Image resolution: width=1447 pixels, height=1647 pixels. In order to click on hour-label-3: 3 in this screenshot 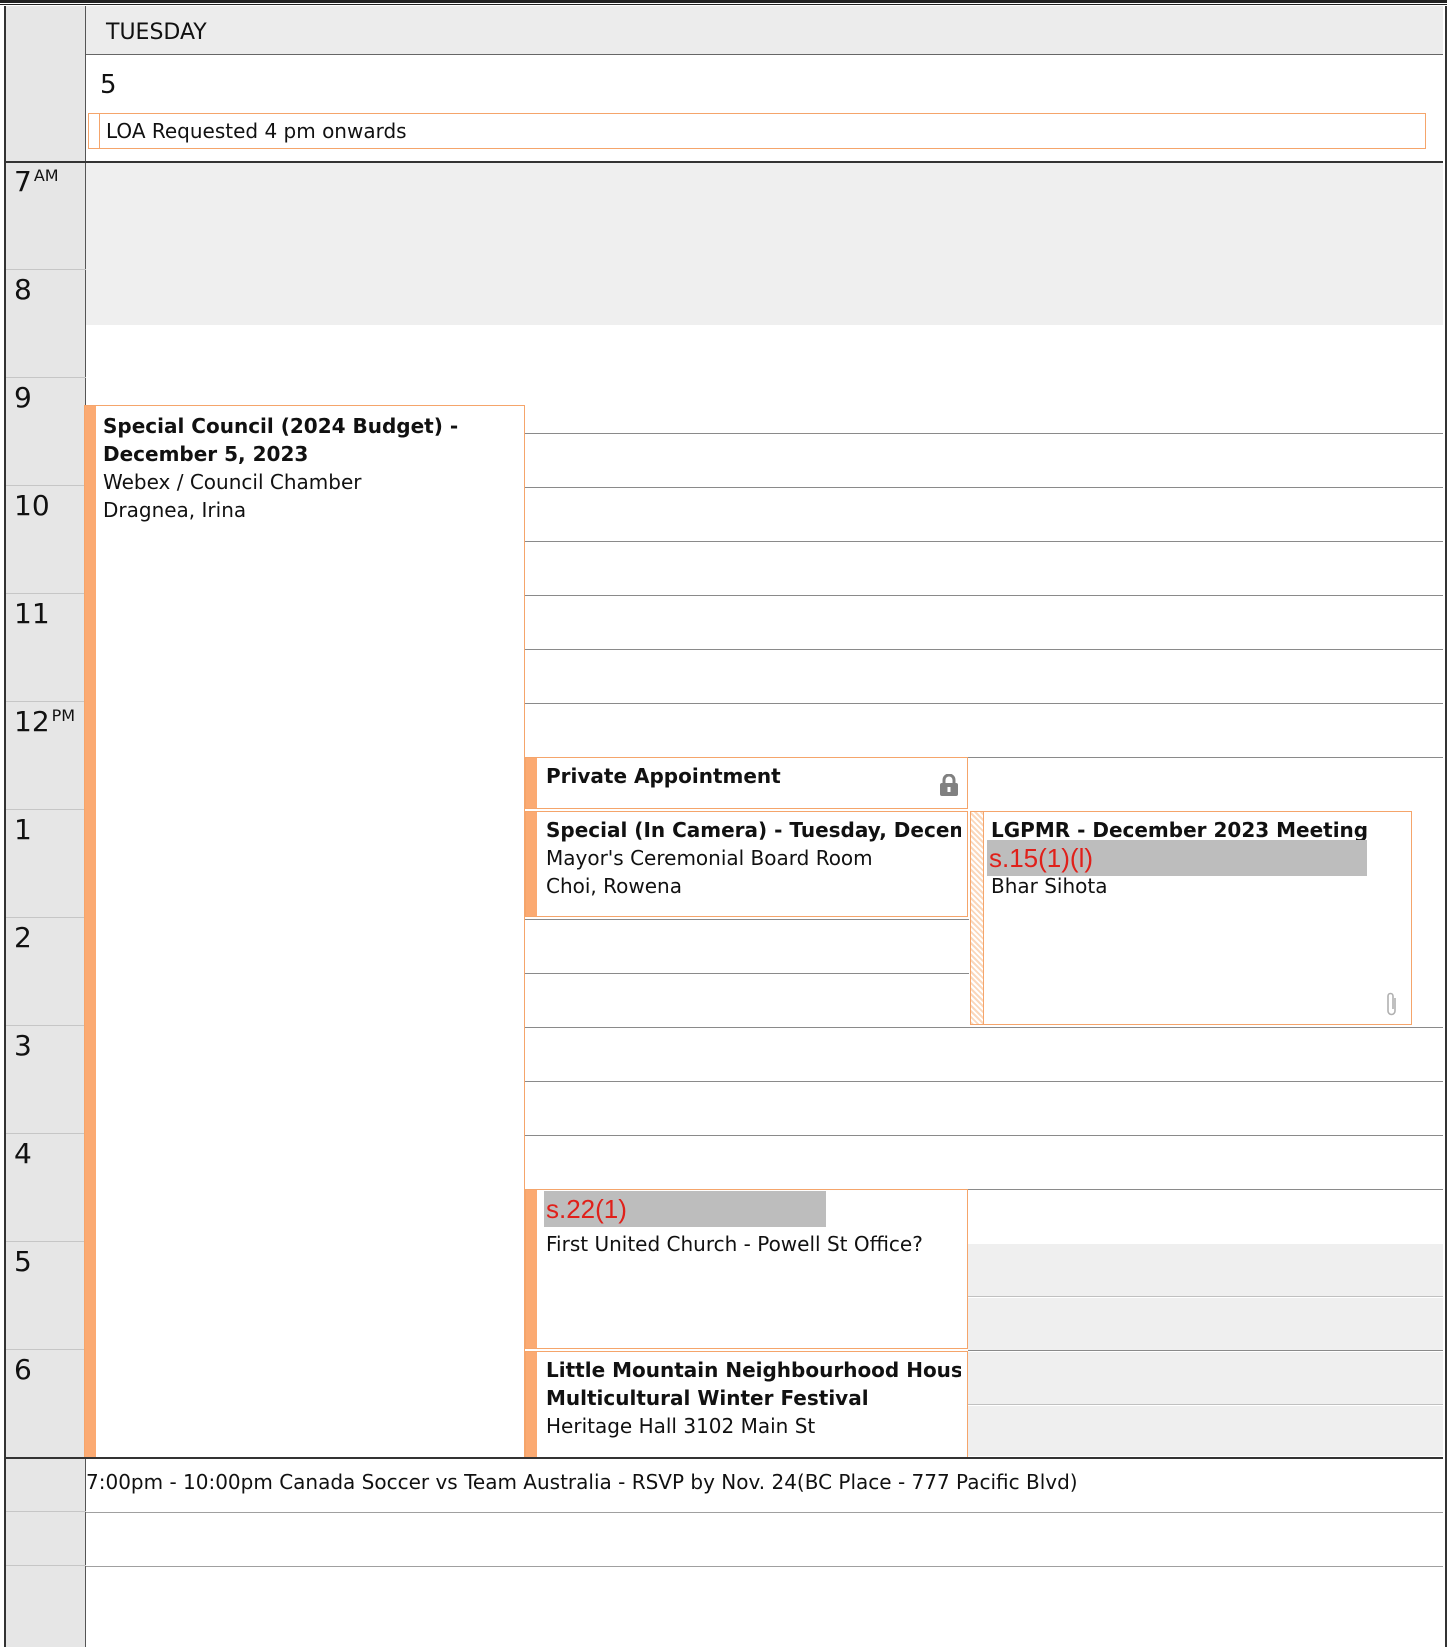, I will do `click(23, 1045)`.